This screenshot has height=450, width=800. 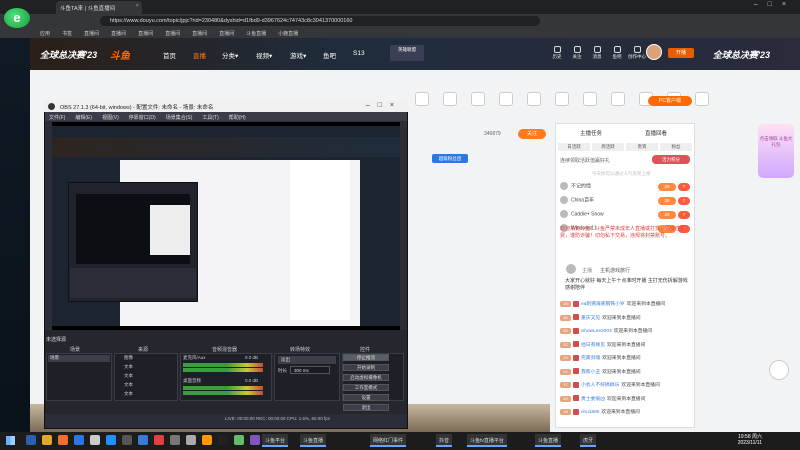 I want to click on obs-menu-item: 停靠窗口(D), so click(x=142, y=118).